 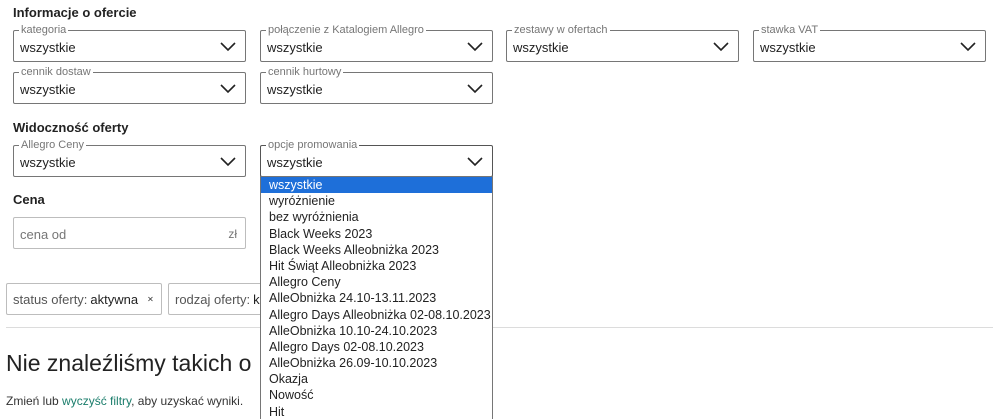 What do you see at coordinates (96, 401) in the screenshot?
I see `clear-filters-link: wyczyść filtry` at bounding box center [96, 401].